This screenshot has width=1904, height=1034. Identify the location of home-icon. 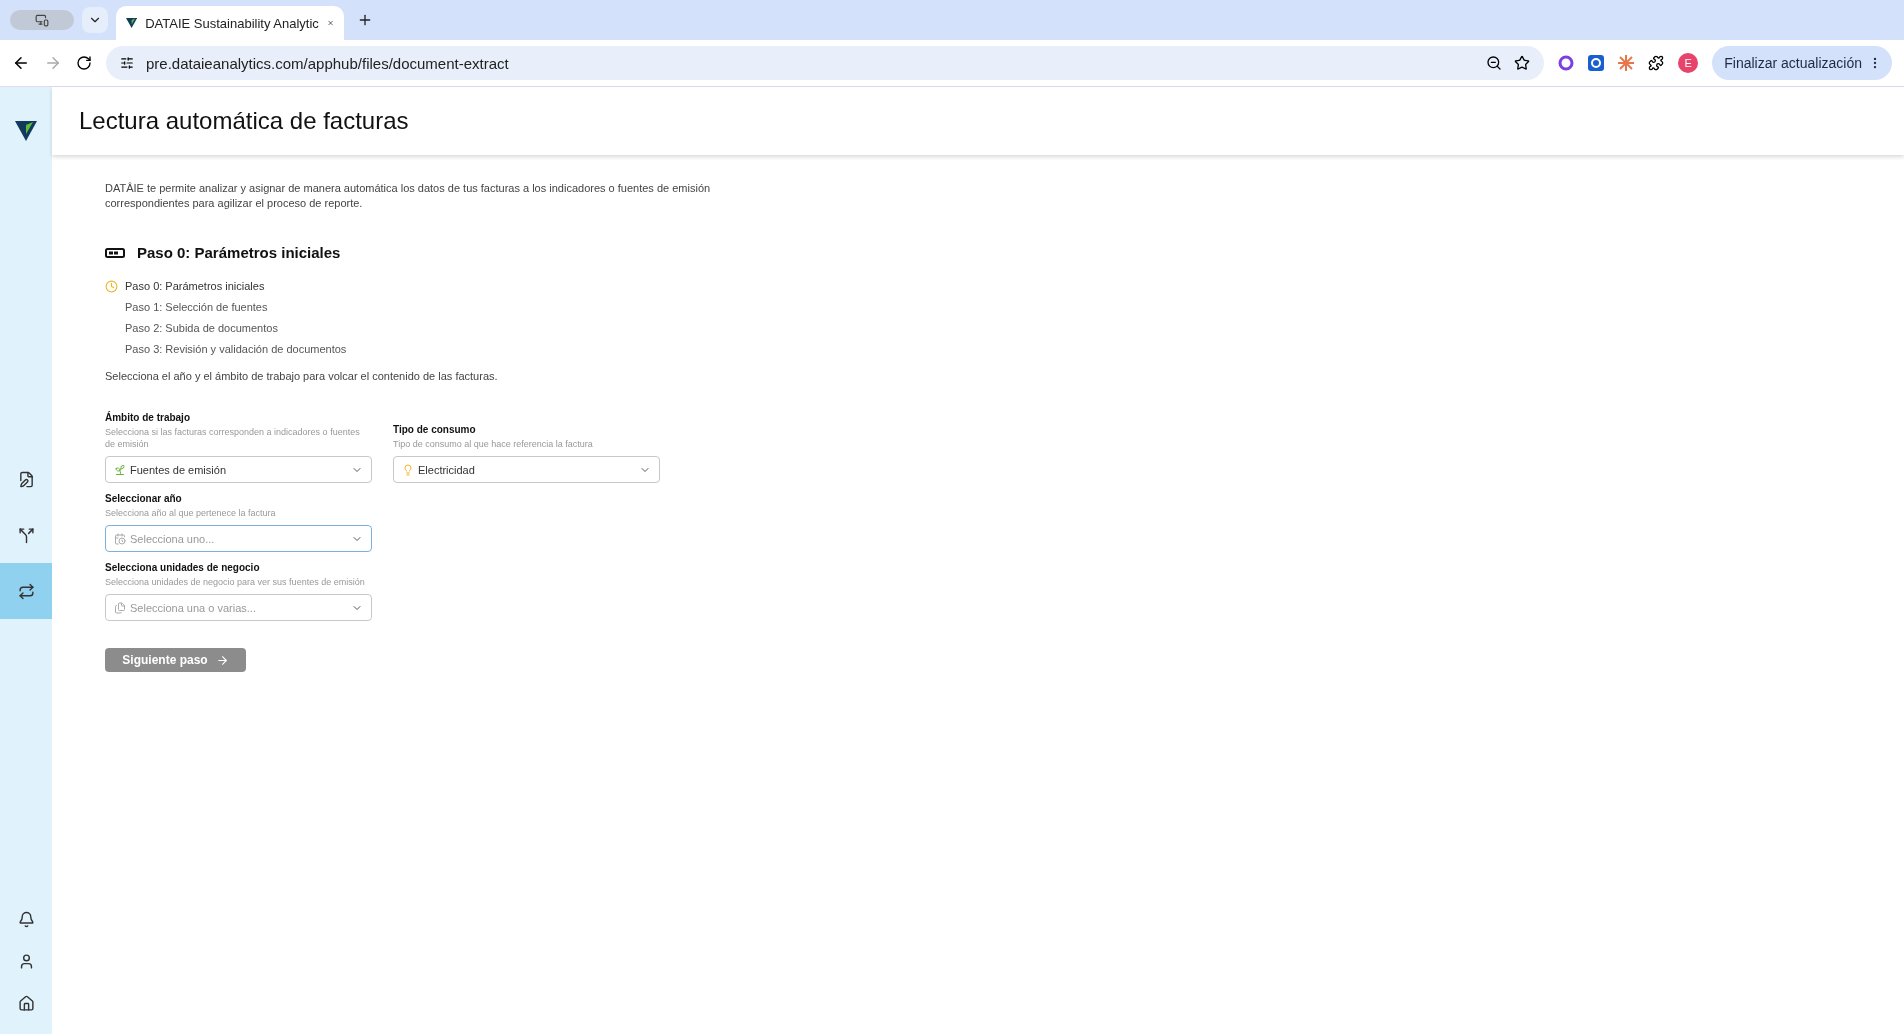
(26, 1003).